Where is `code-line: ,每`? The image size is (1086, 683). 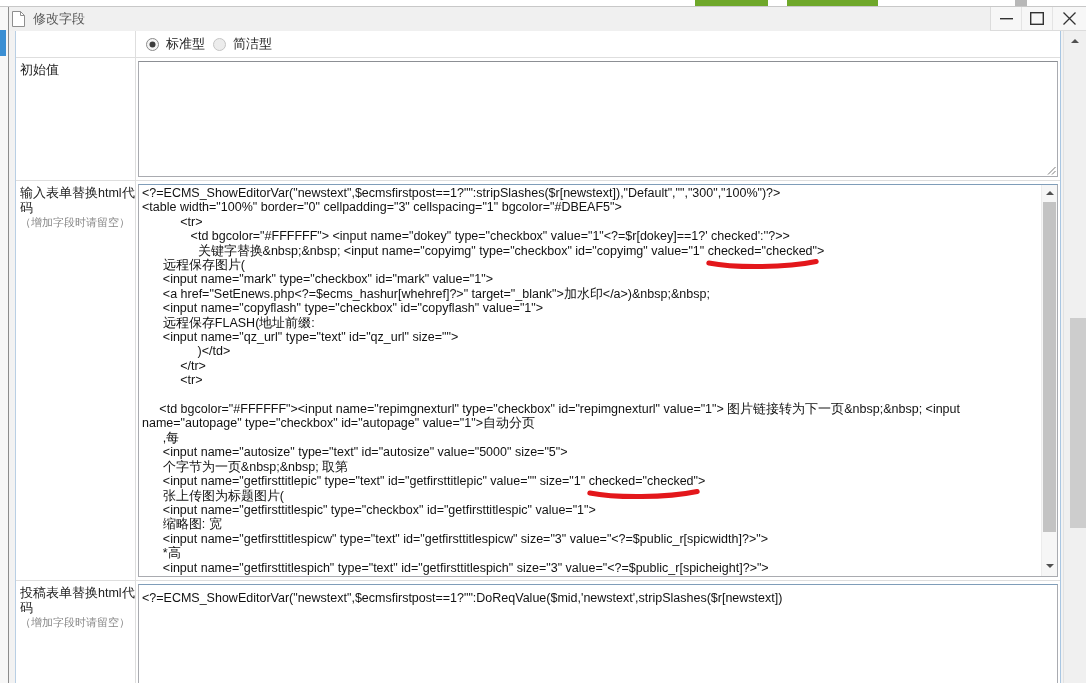 code-line: ,每 is located at coordinates (171, 438).